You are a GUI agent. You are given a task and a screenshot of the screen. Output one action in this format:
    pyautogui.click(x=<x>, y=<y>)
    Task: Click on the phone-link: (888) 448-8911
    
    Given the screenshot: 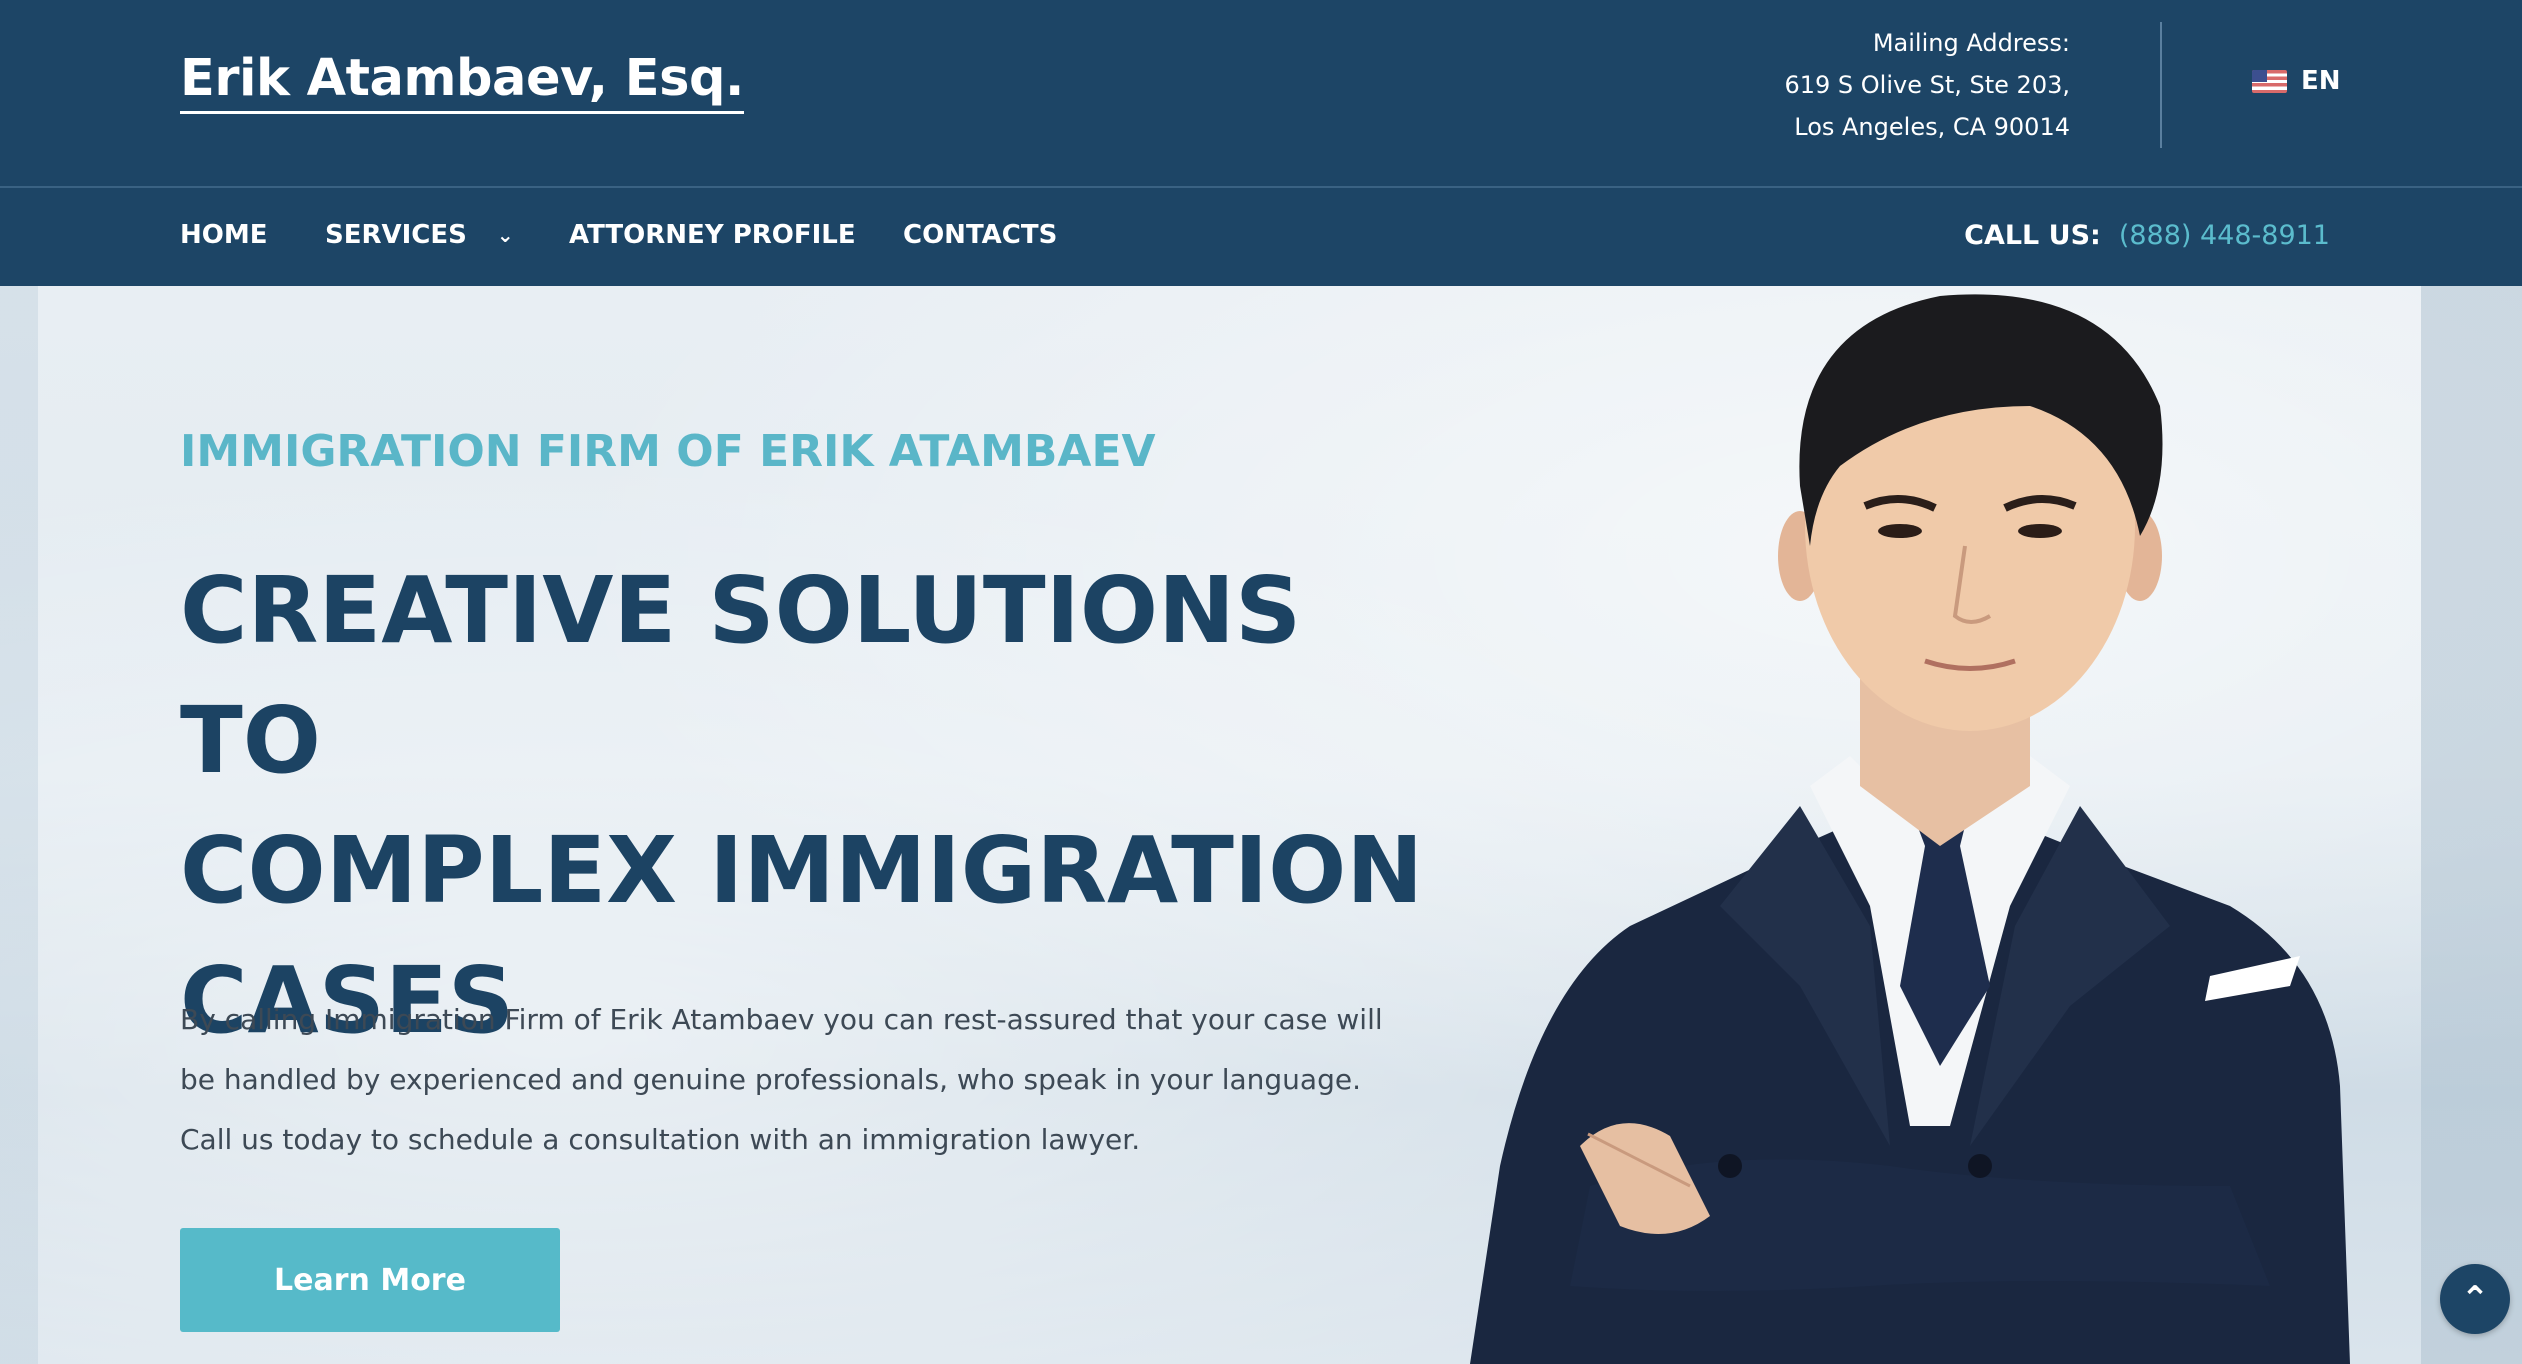 What is the action you would take?
    pyautogui.click(x=2224, y=235)
    